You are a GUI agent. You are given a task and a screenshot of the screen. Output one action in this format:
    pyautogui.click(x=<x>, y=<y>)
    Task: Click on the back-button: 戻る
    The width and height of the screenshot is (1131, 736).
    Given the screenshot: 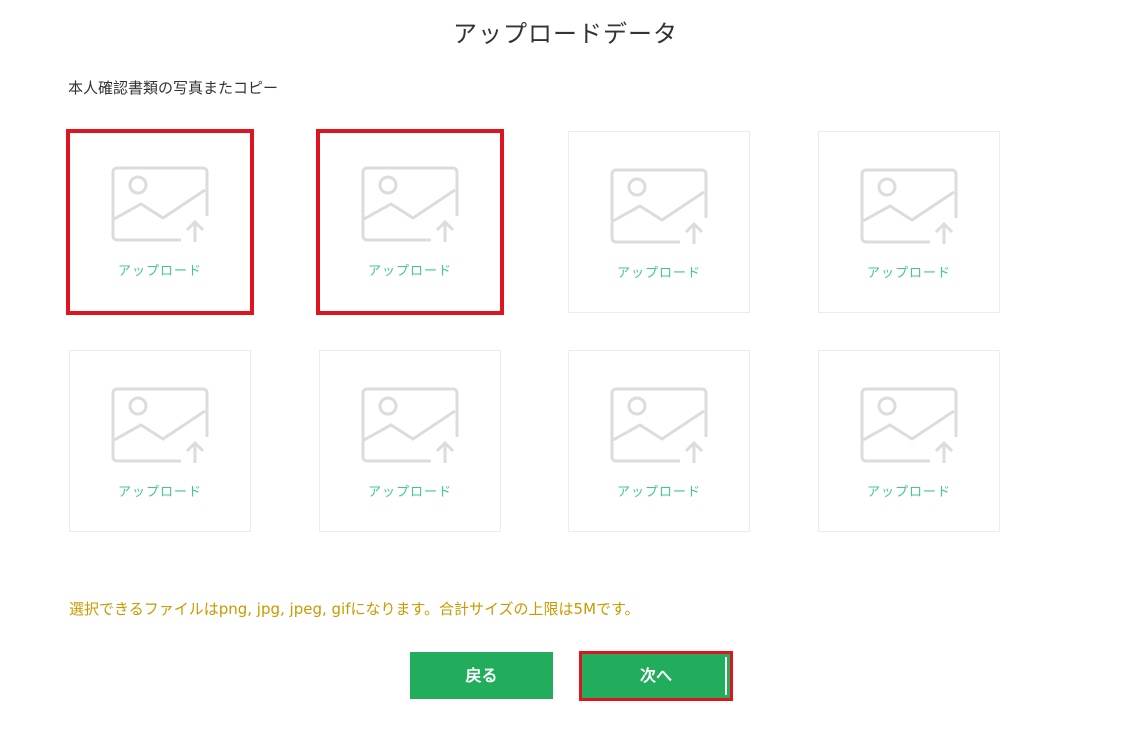 What is the action you would take?
    pyautogui.click(x=481, y=675)
    